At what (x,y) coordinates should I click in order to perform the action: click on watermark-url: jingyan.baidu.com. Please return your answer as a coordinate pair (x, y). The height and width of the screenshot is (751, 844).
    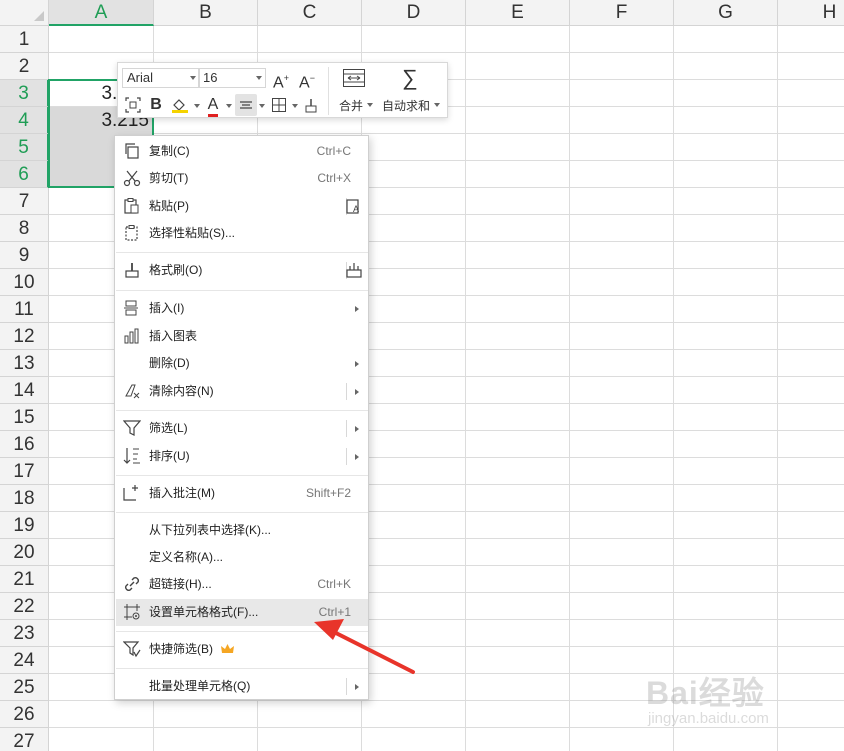
    Looking at the image, I should click on (708, 718).